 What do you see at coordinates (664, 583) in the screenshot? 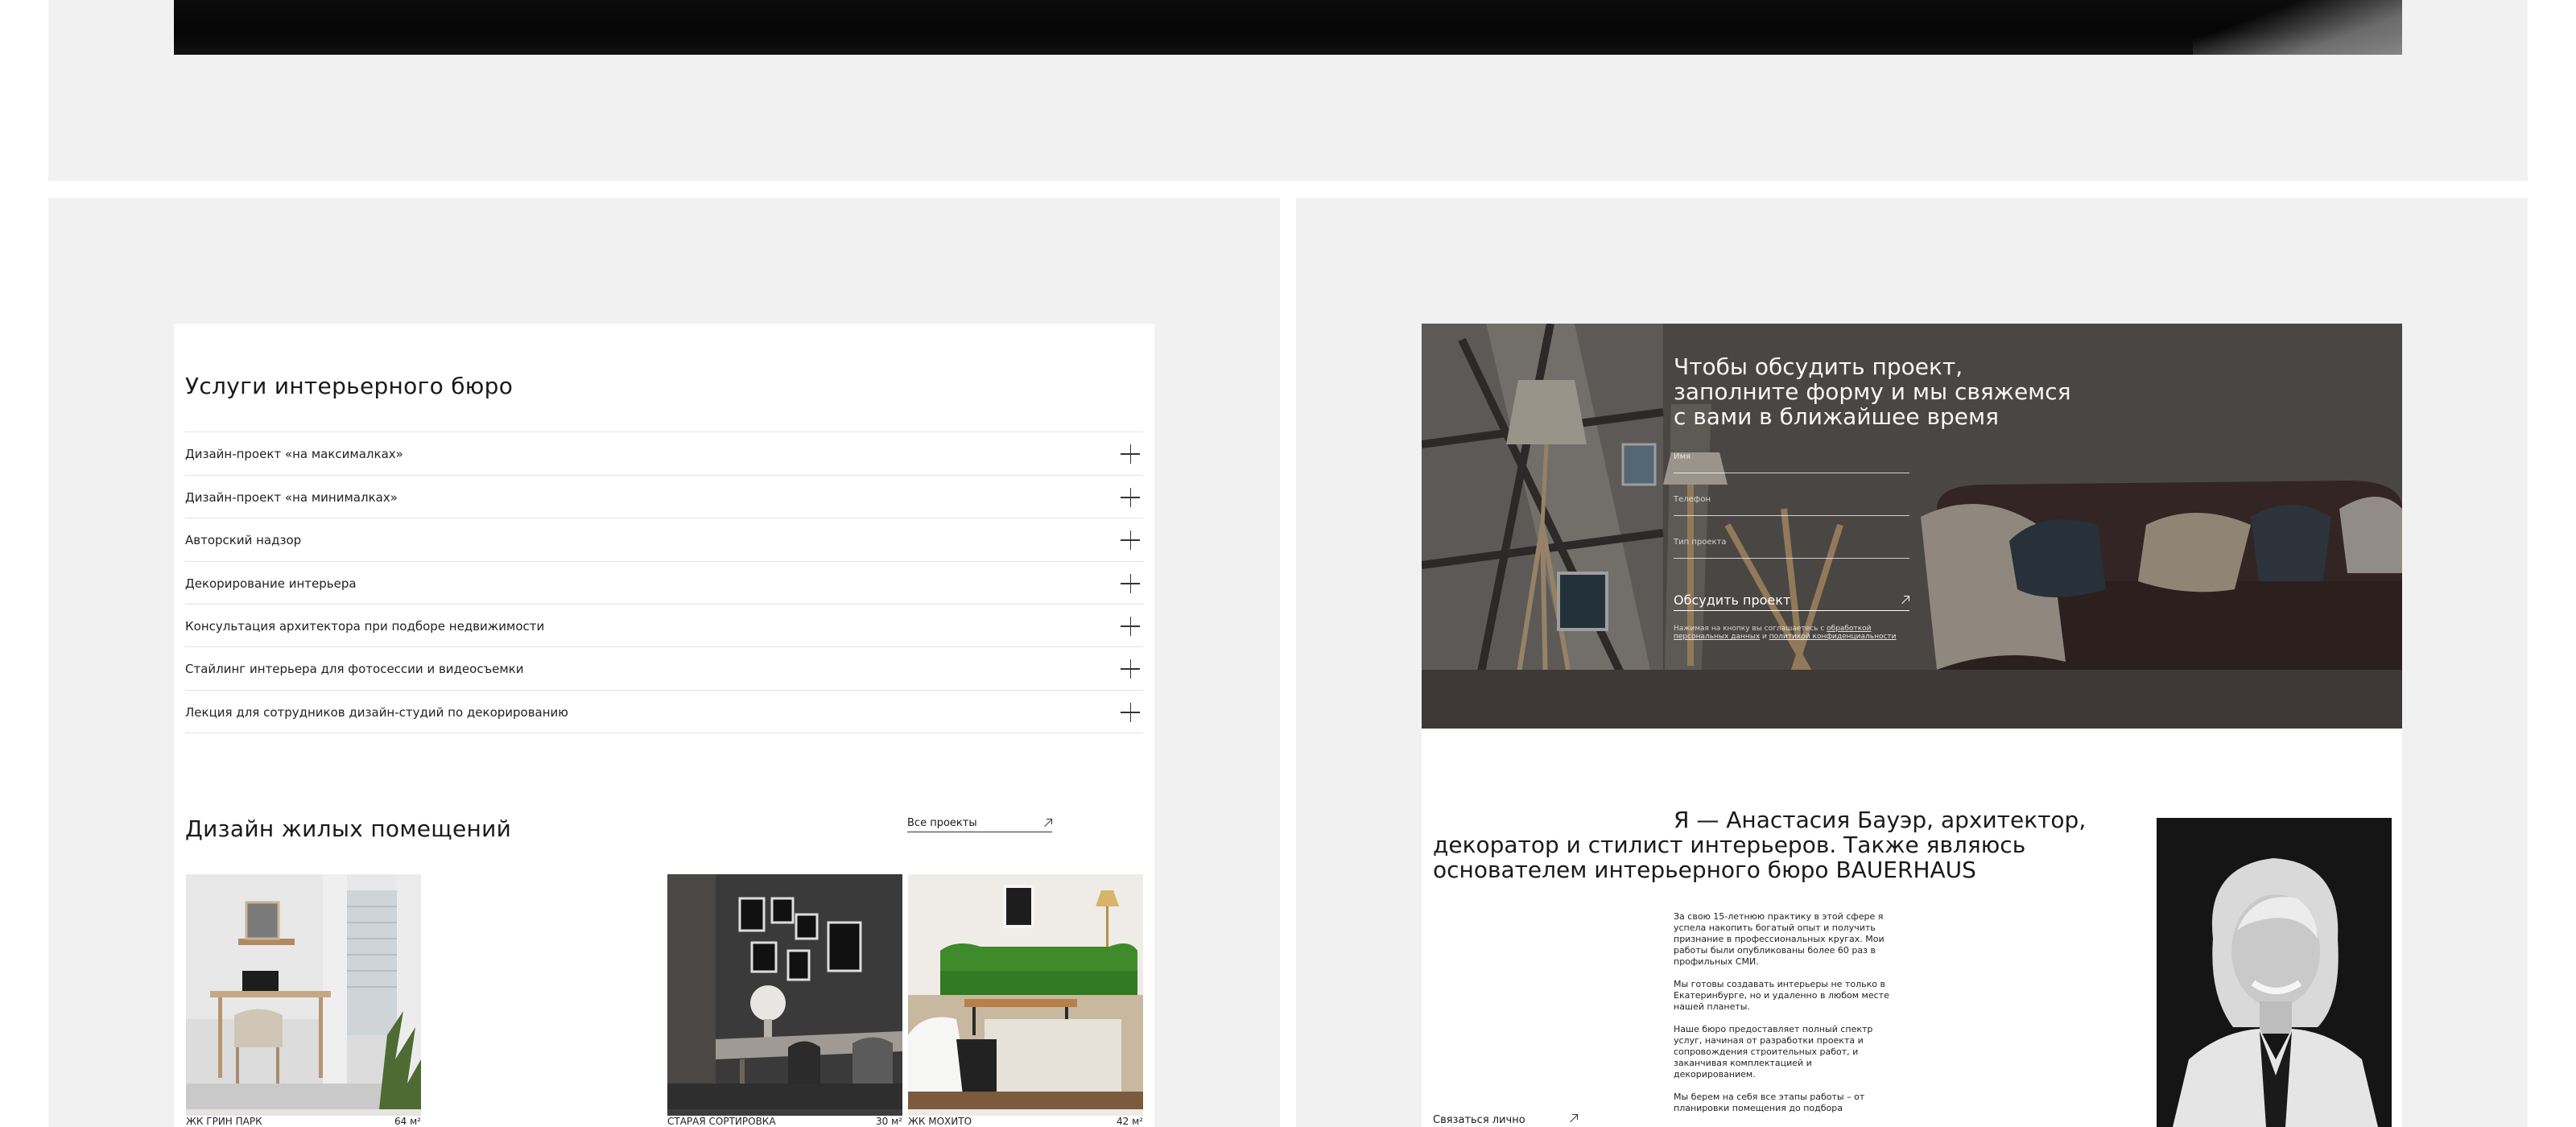
I see `service-item: Декорирование интерьера` at bounding box center [664, 583].